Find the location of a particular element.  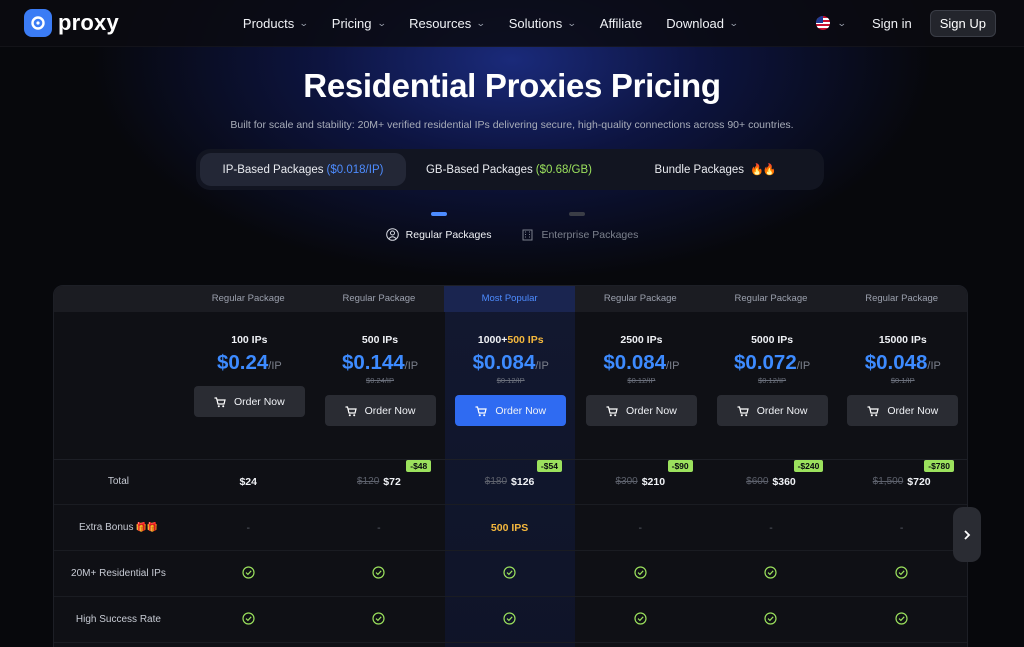

gift-icon: 🎁🎁 is located at coordinates (146, 527).